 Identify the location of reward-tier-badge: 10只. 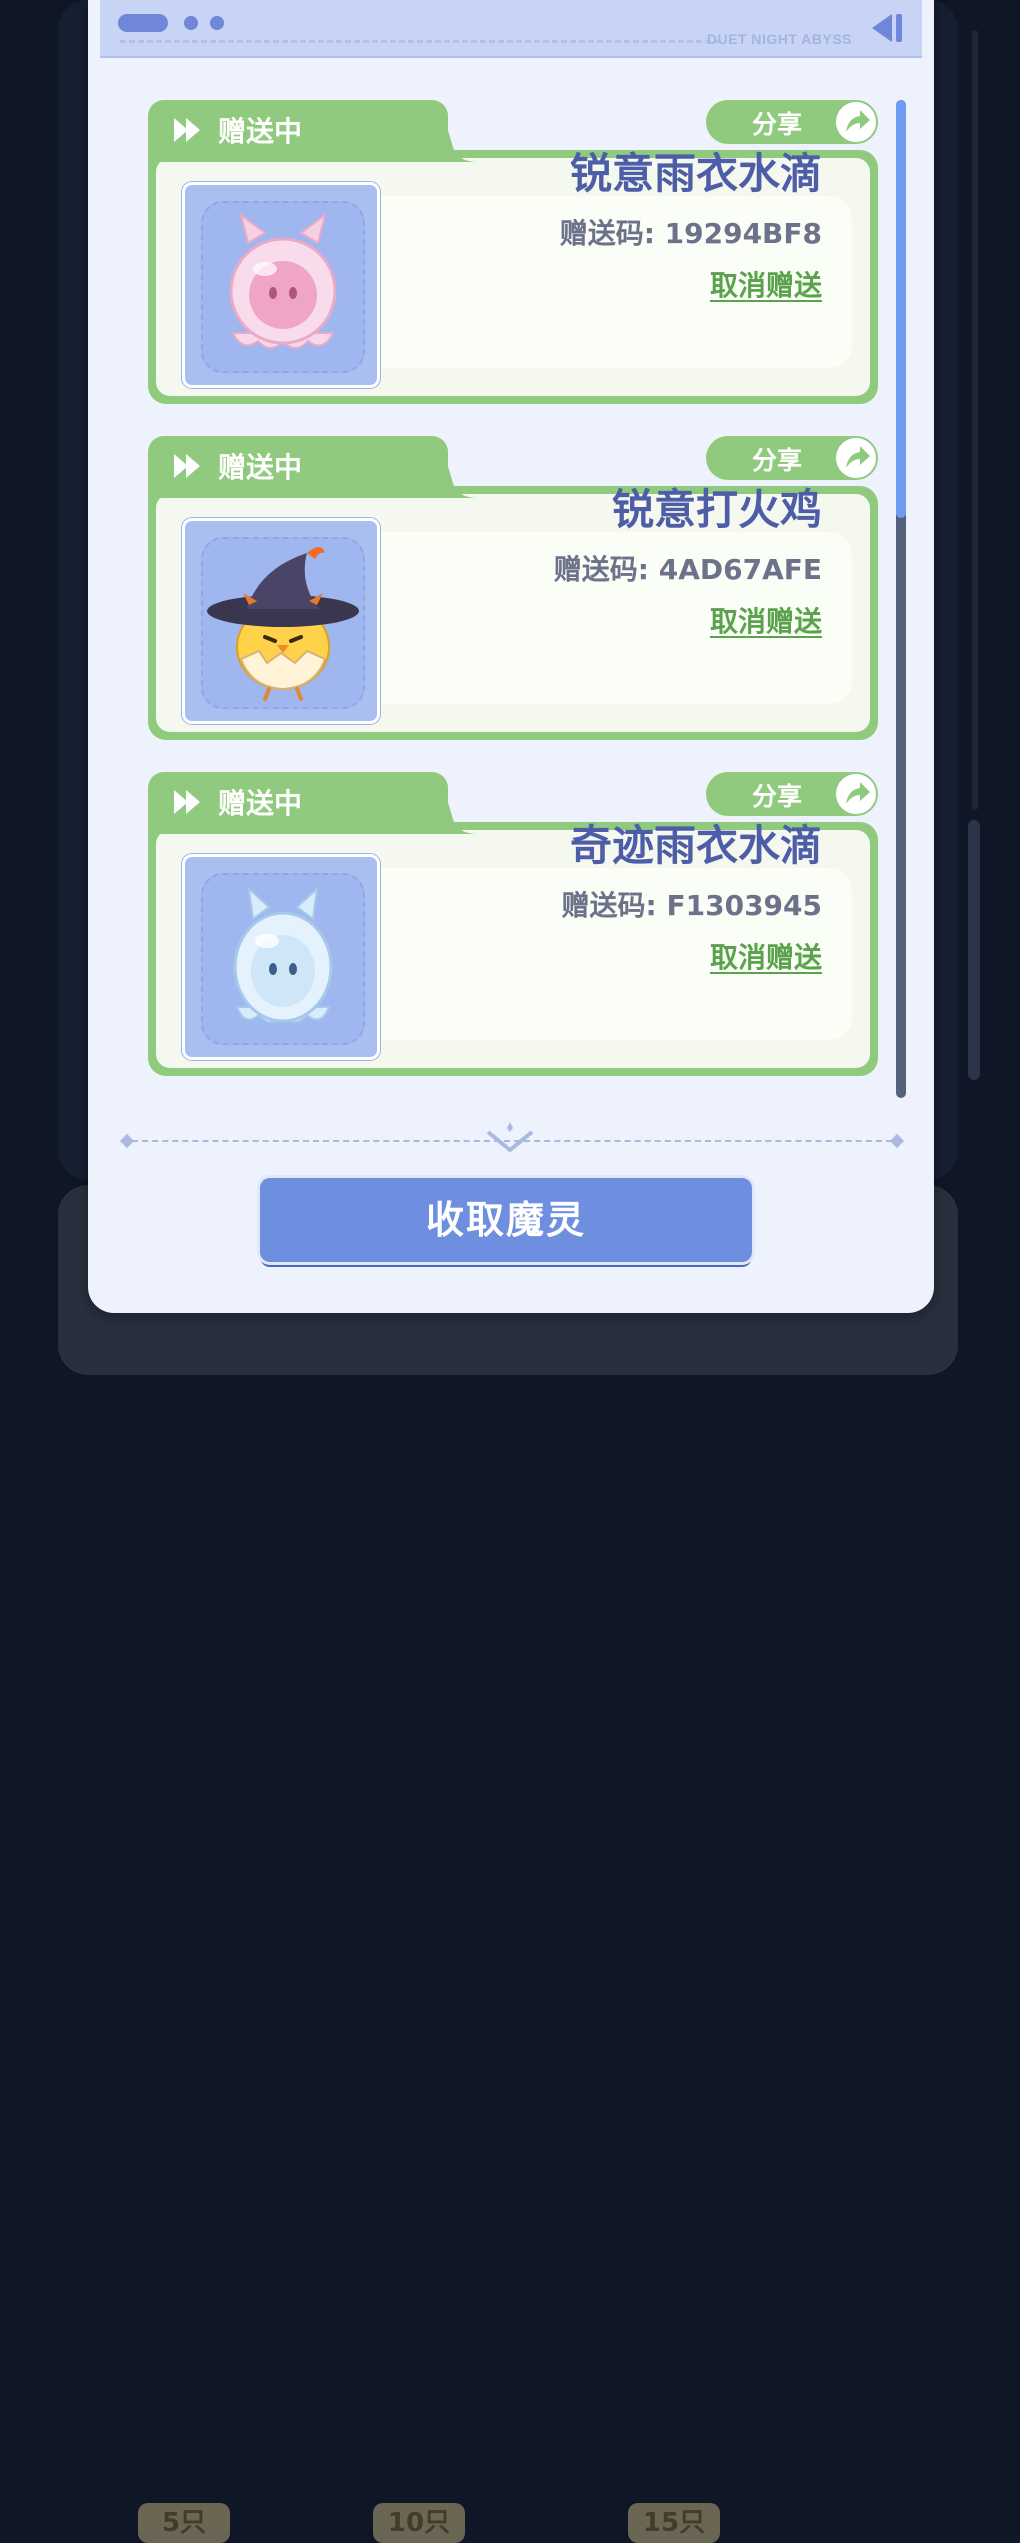
(419, 2523).